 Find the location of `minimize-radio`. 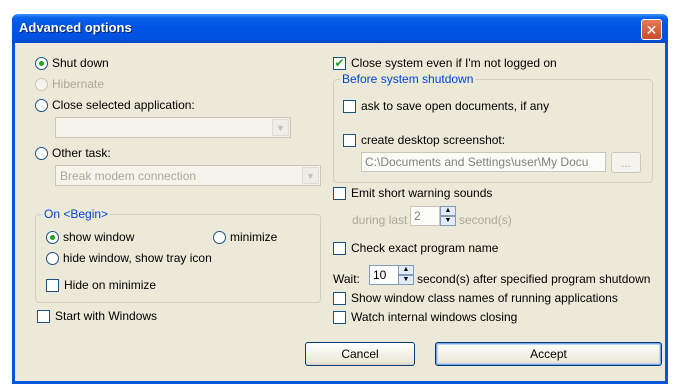

minimize-radio is located at coordinates (219, 237).